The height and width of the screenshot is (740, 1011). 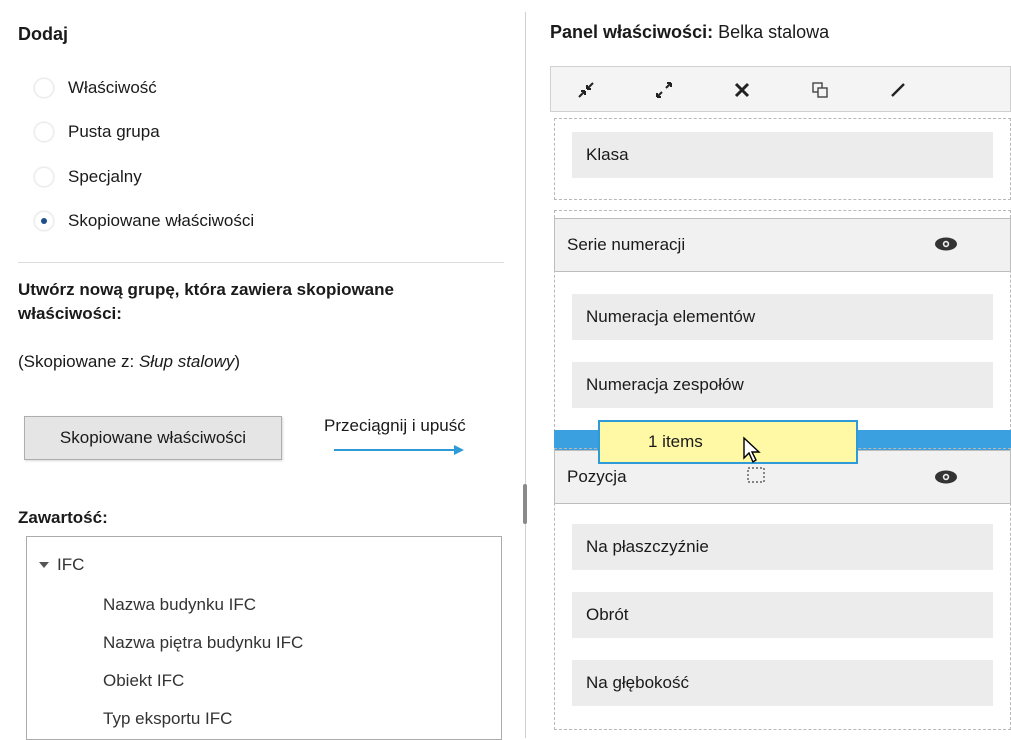 I want to click on radio-copied-properties: Skopiowane właściwości, so click(x=144, y=221).